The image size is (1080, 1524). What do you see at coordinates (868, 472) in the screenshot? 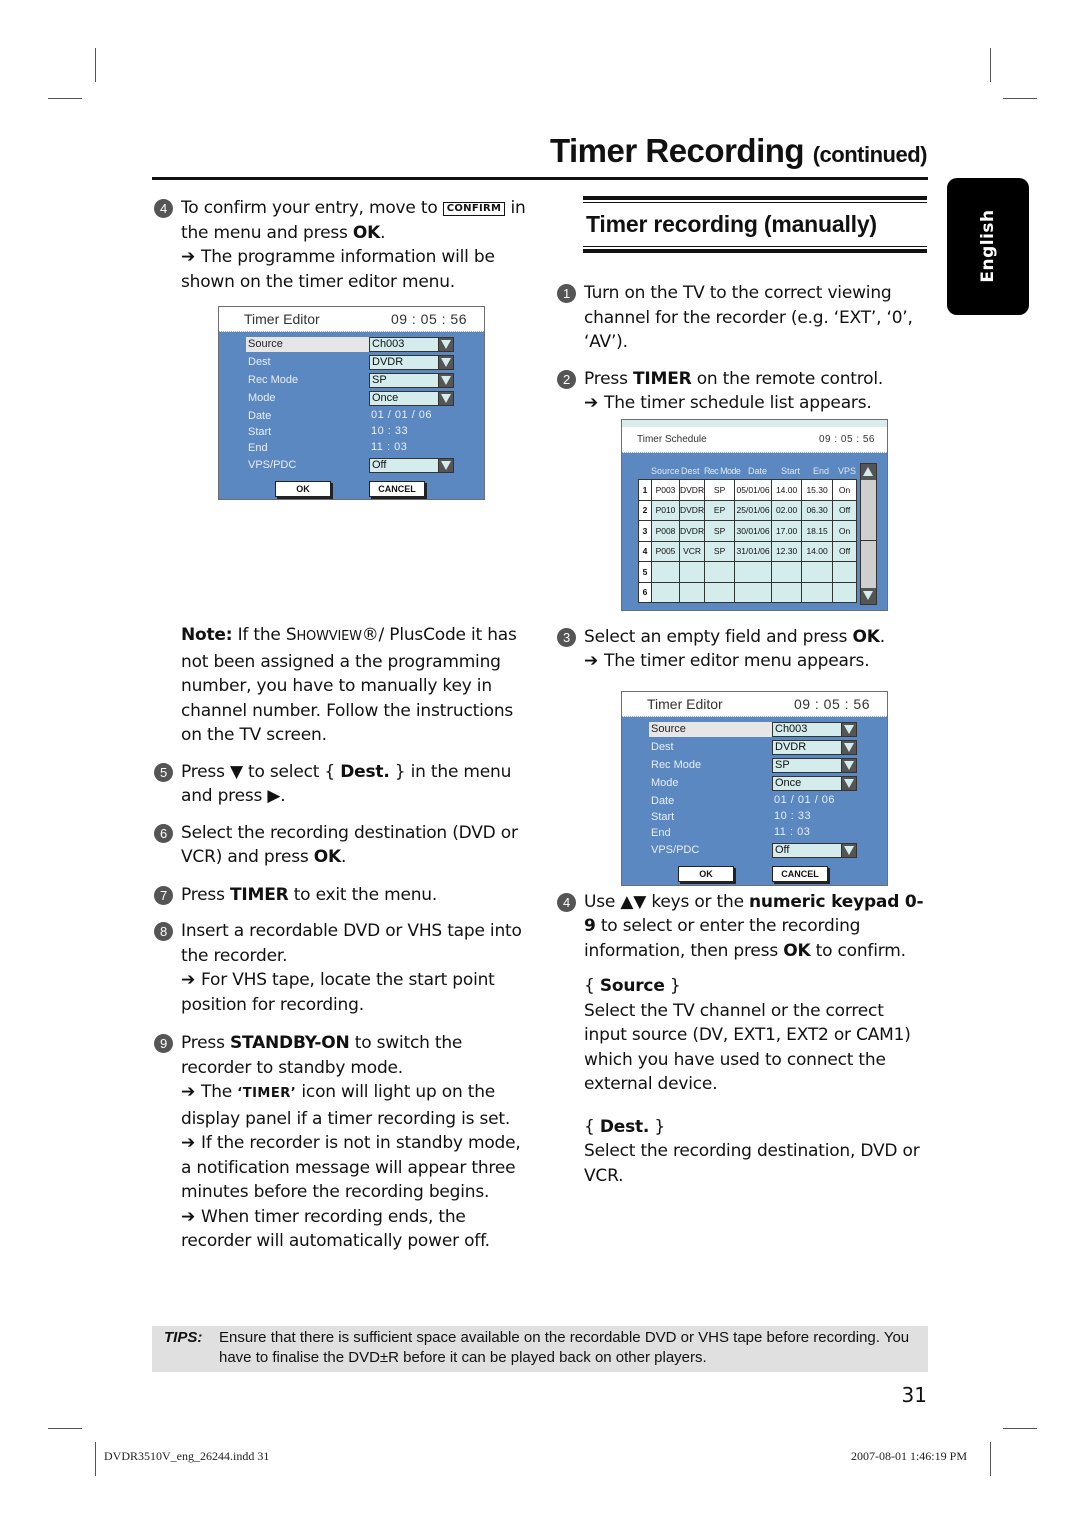
I see `scroll-up-icon` at bounding box center [868, 472].